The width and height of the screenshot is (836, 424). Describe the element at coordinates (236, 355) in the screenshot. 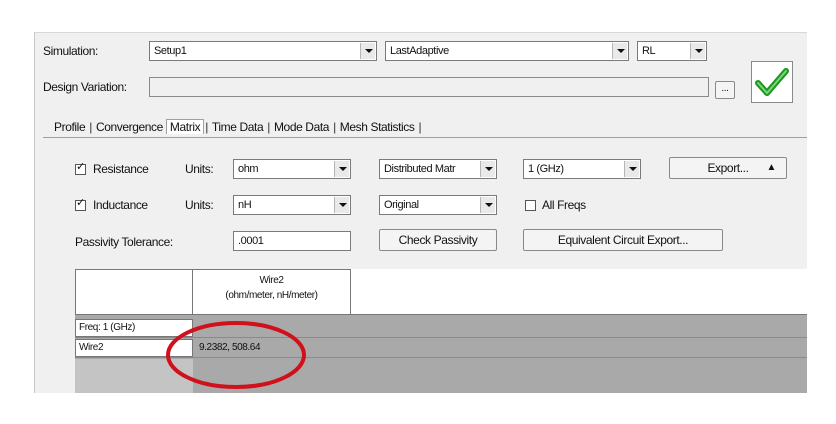

I see `annotation-circle` at that location.